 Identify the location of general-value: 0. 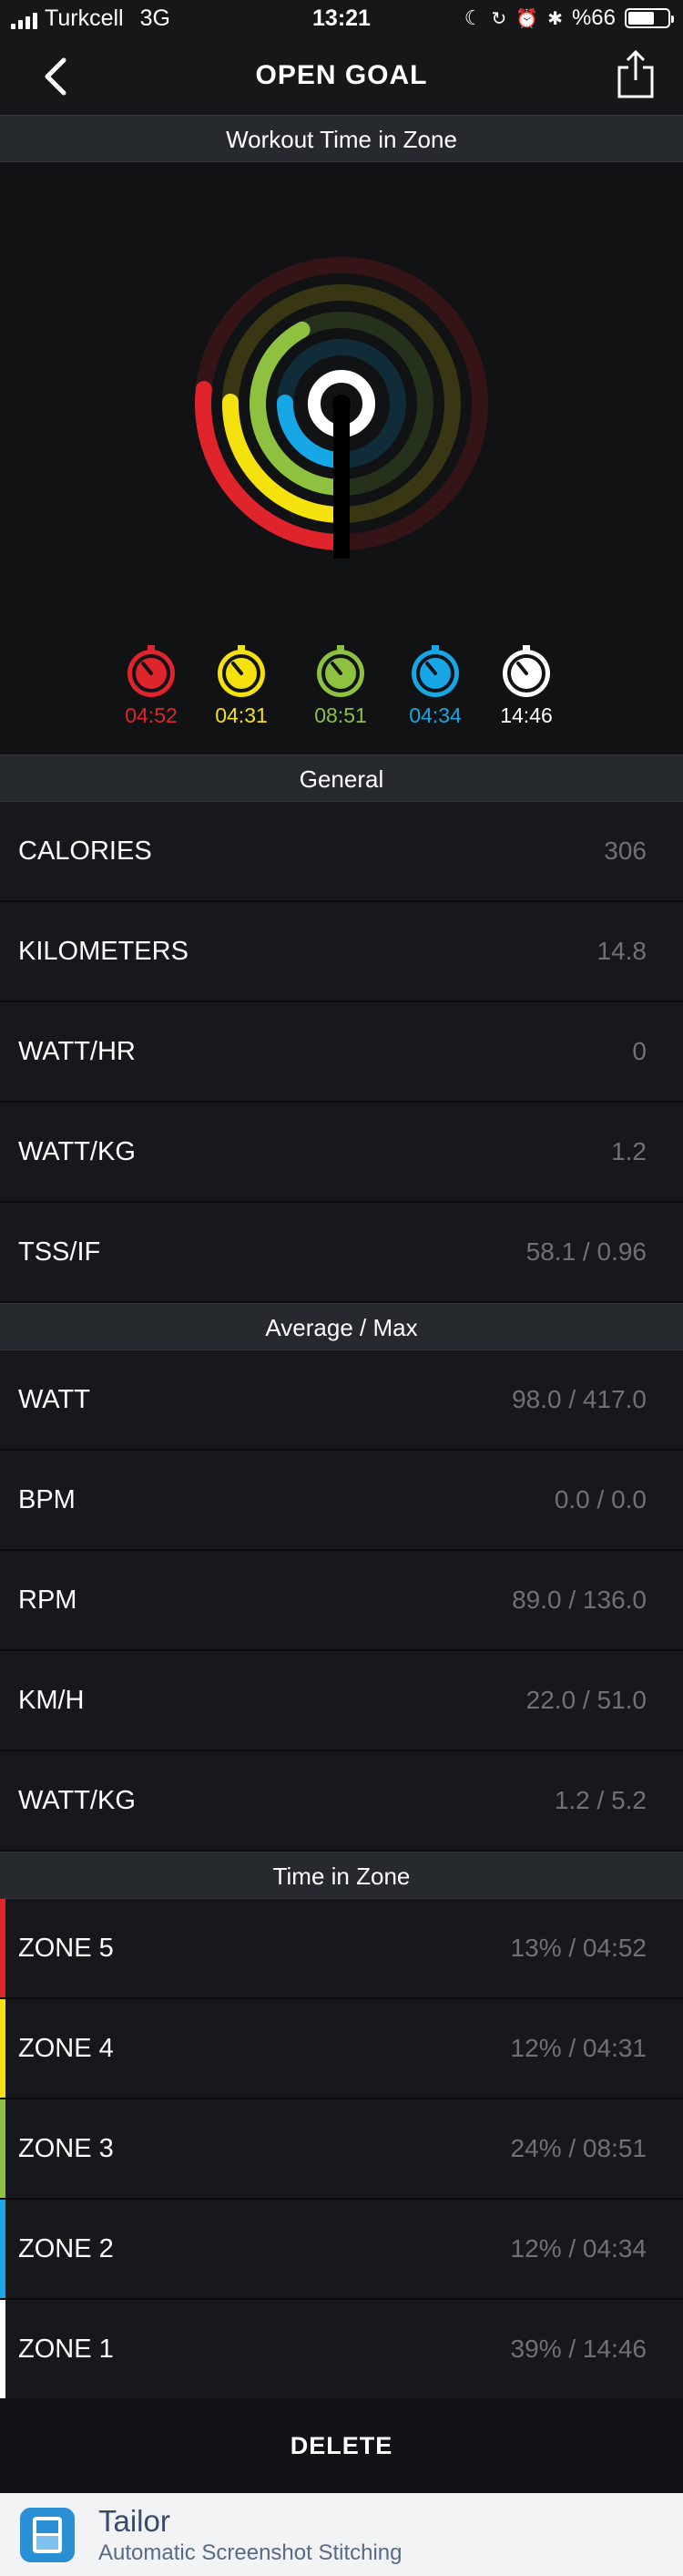
(639, 1051).